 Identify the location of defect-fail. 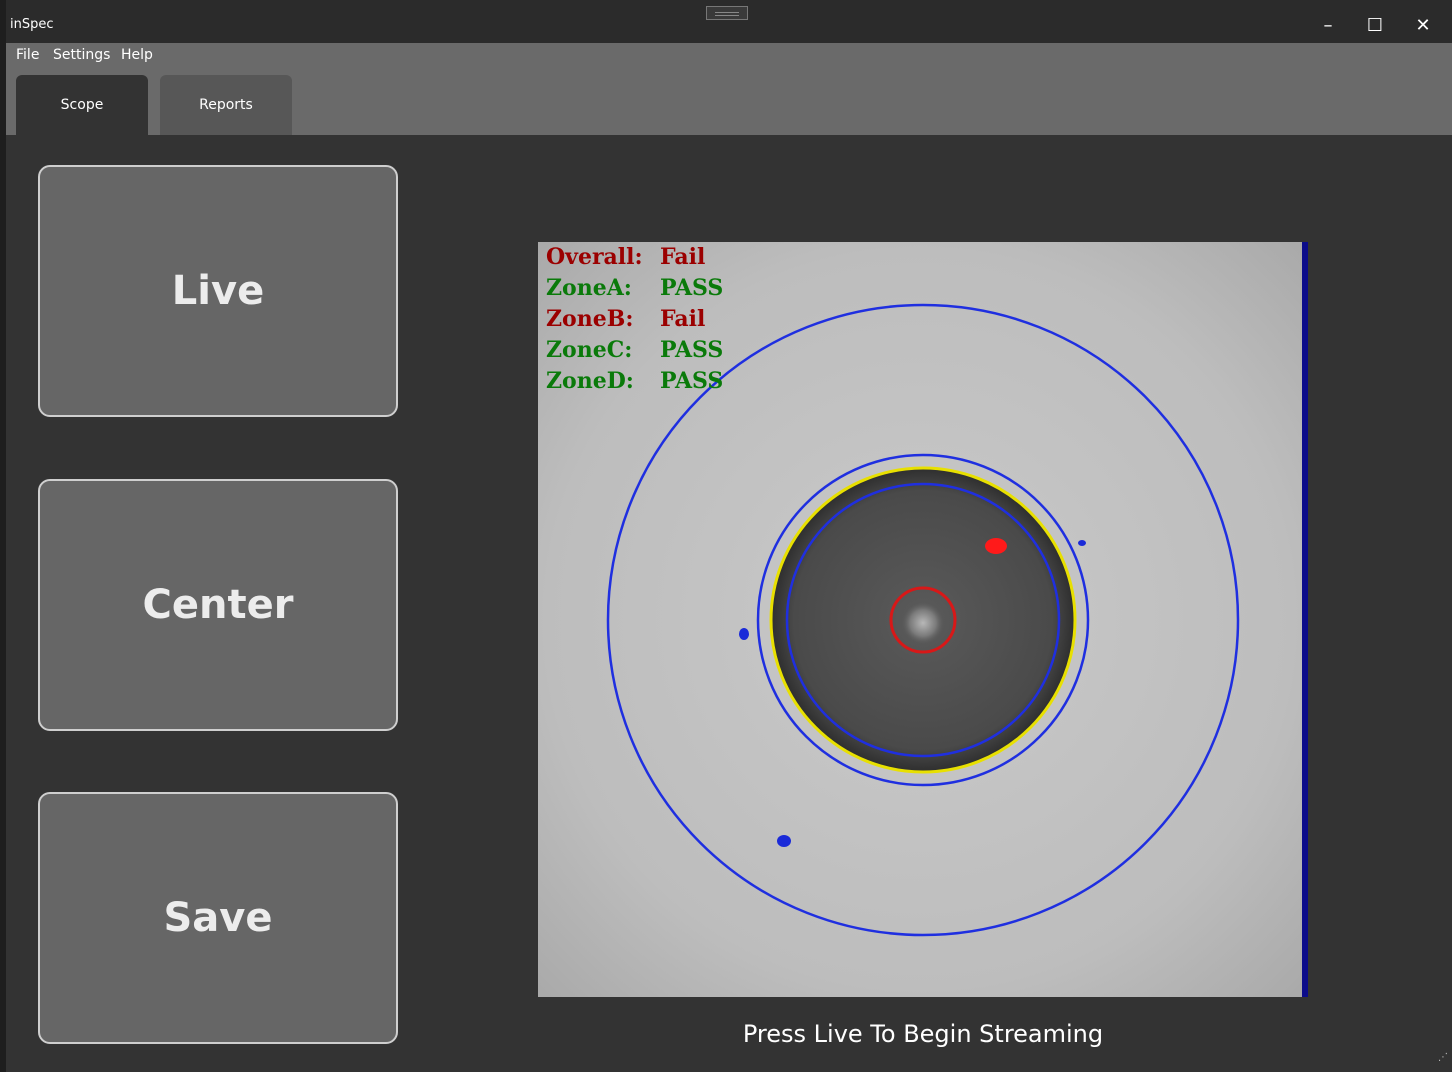
(996, 546).